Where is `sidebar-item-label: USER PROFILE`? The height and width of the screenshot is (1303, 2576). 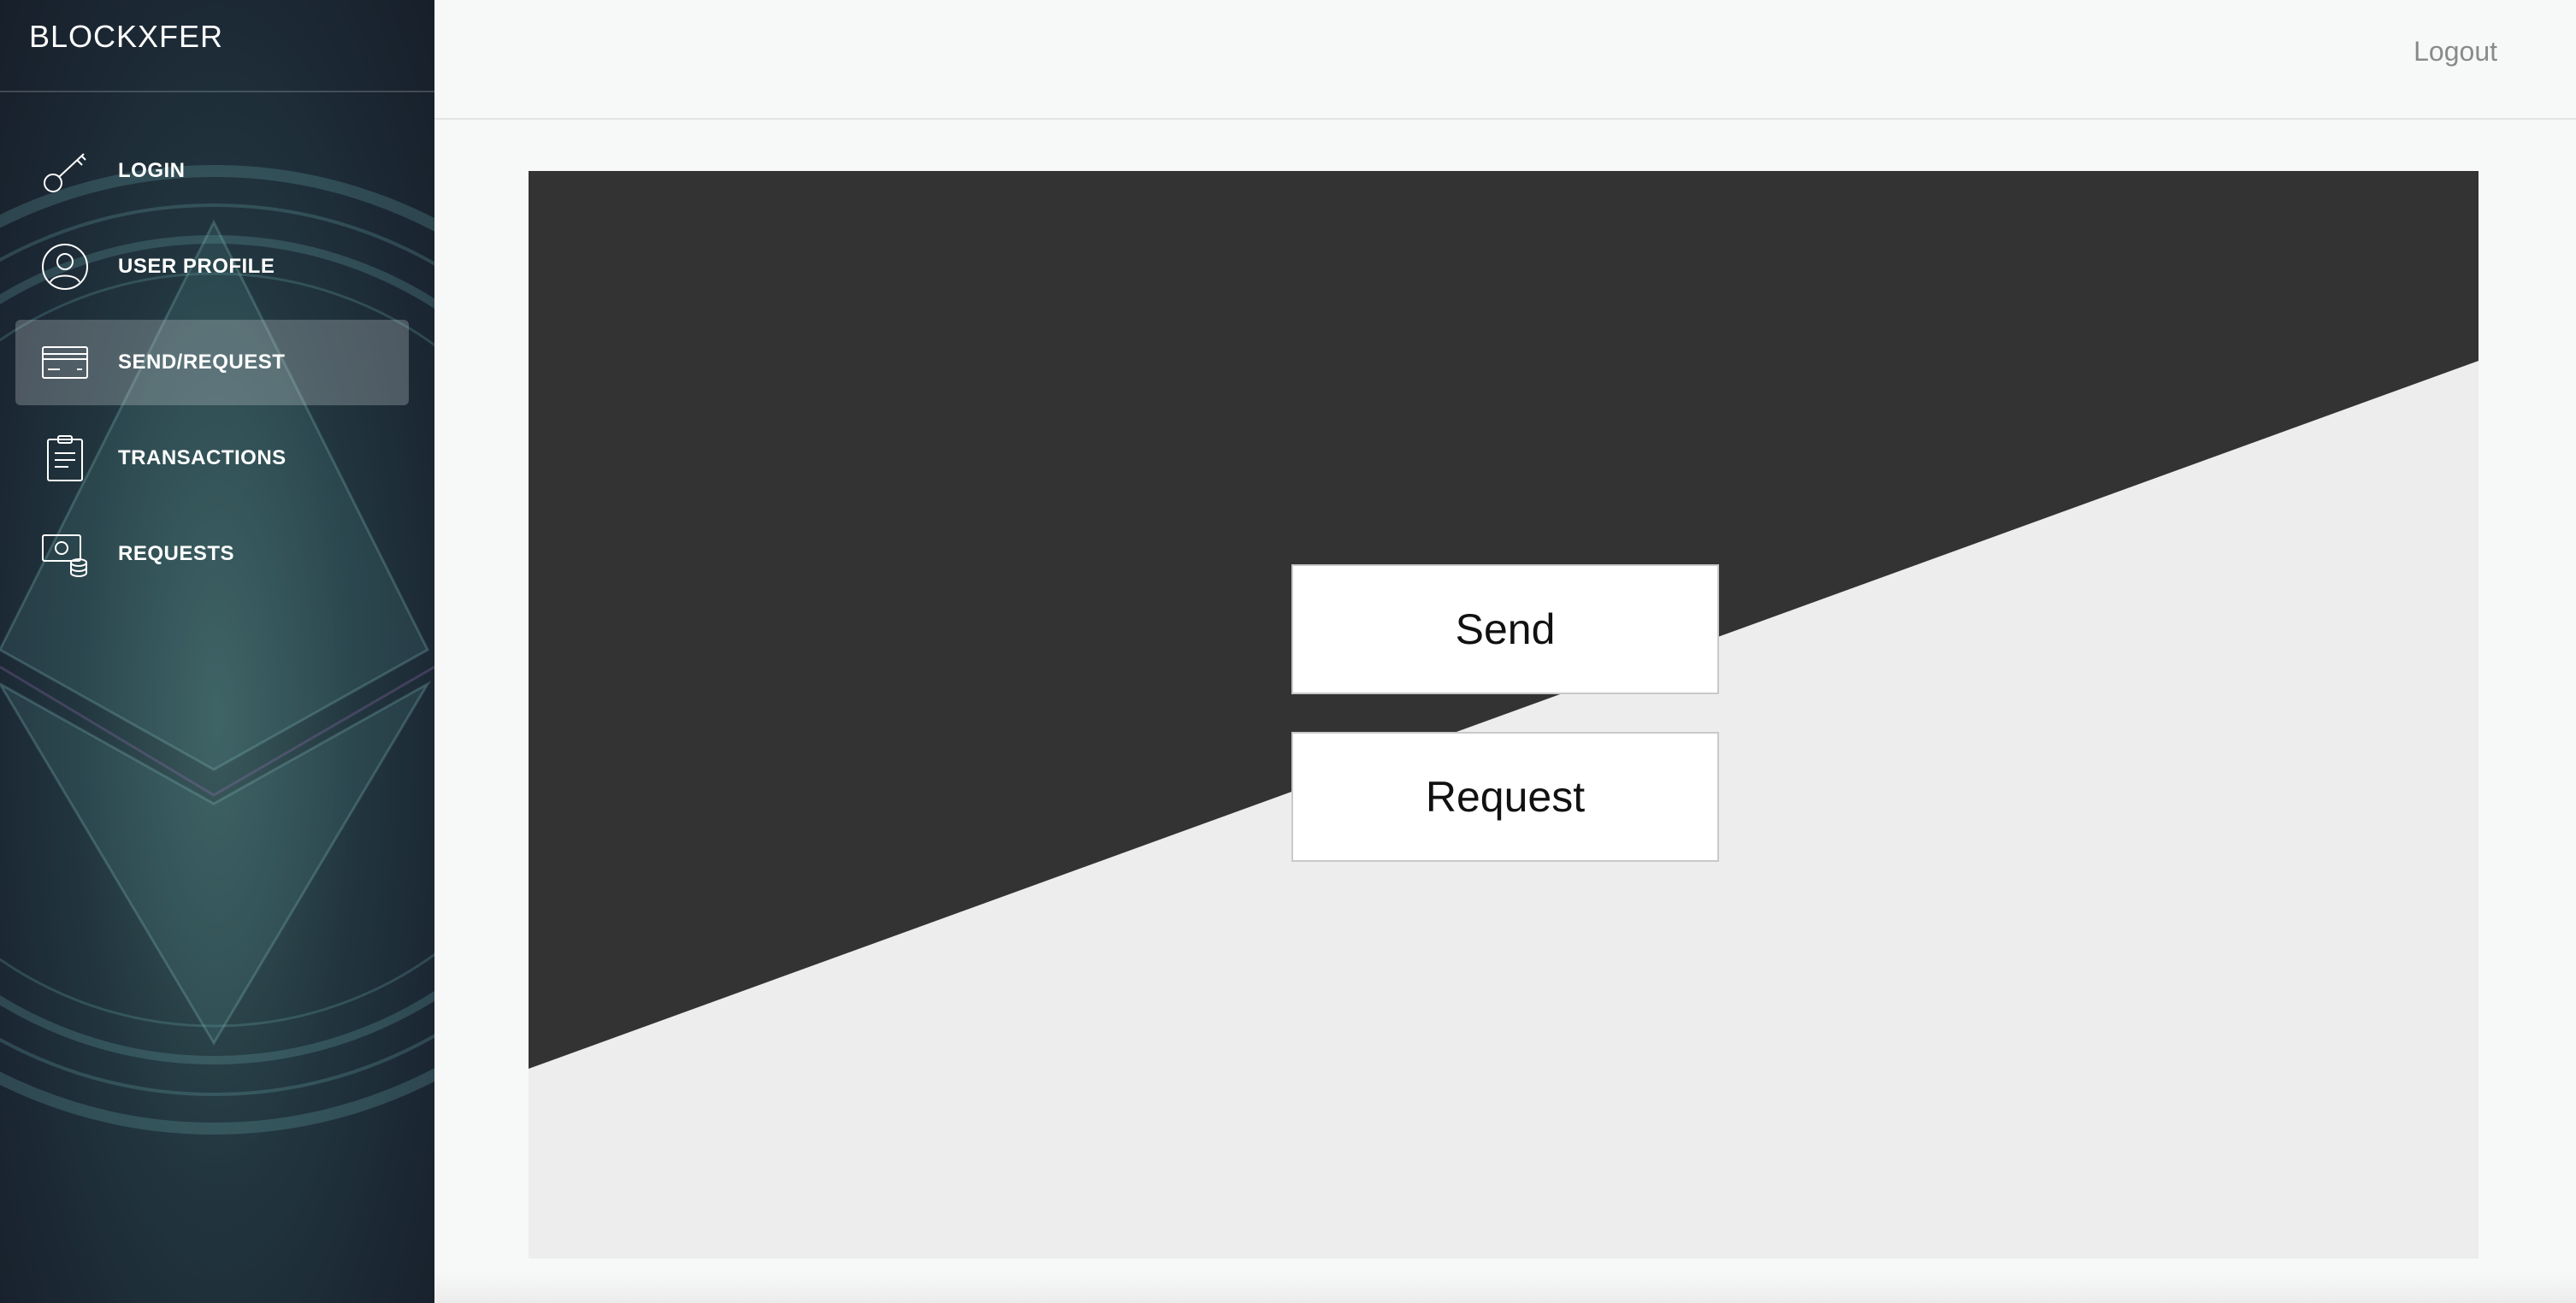
sidebar-item-label: USER PROFILE is located at coordinates (196, 266).